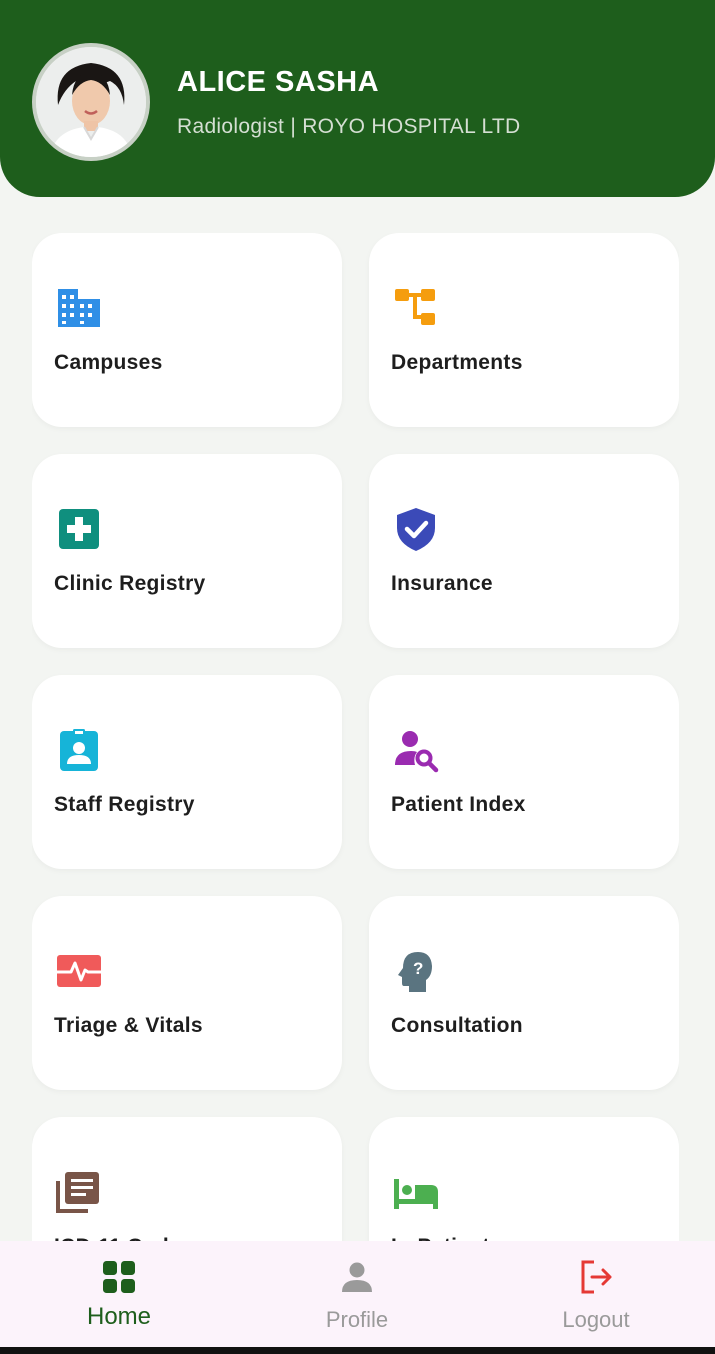  What do you see at coordinates (457, 362) in the screenshot?
I see `card-label-departments: Departments` at bounding box center [457, 362].